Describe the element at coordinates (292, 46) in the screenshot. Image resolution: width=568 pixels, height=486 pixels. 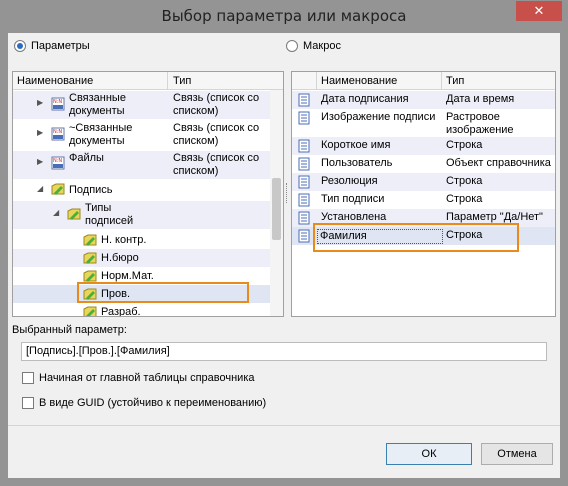
I see `radio-unselected-icon` at that location.